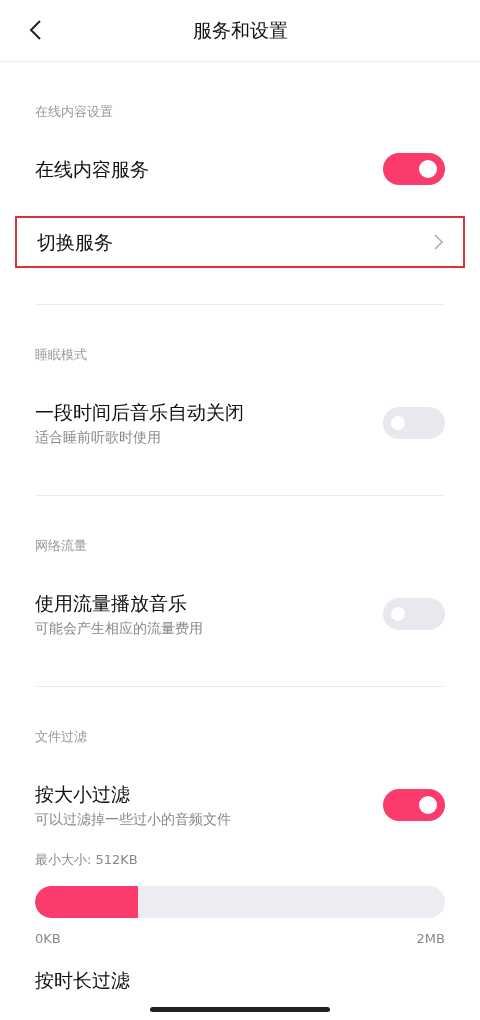  I want to click on setting-description: 可以过滤掉一些过小的音频文件, so click(133, 819).